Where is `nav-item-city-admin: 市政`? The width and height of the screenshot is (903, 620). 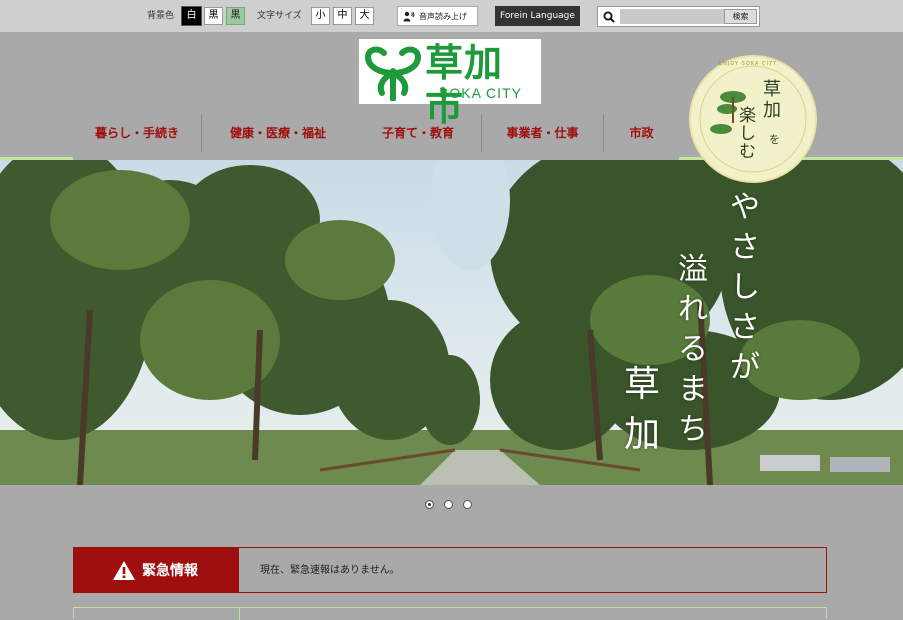 nav-item-city-admin: 市政 is located at coordinates (641, 135).